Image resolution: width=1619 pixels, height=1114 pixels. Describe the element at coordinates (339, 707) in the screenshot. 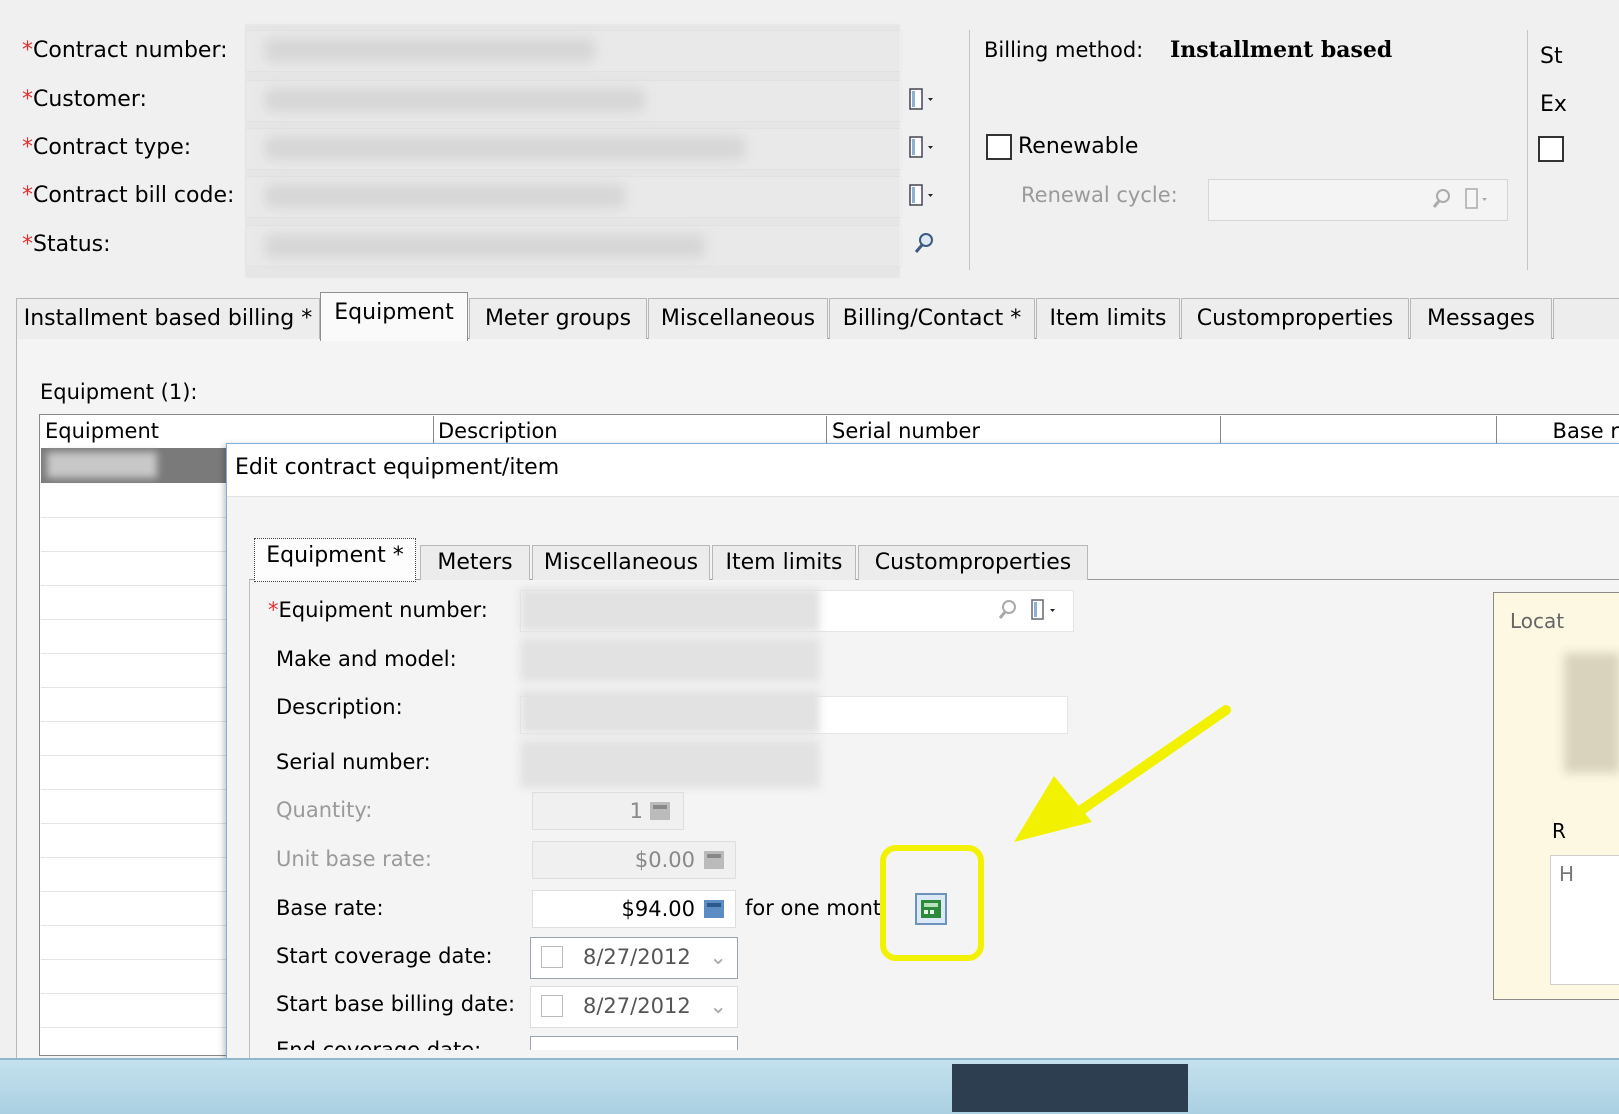

I see `description-label: Description:` at that location.